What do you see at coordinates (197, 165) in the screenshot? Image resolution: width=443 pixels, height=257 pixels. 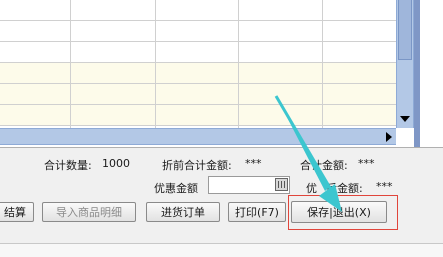 I see `pre-discount-total-label: 折前合计金额:` at bounding box center [197, 165].